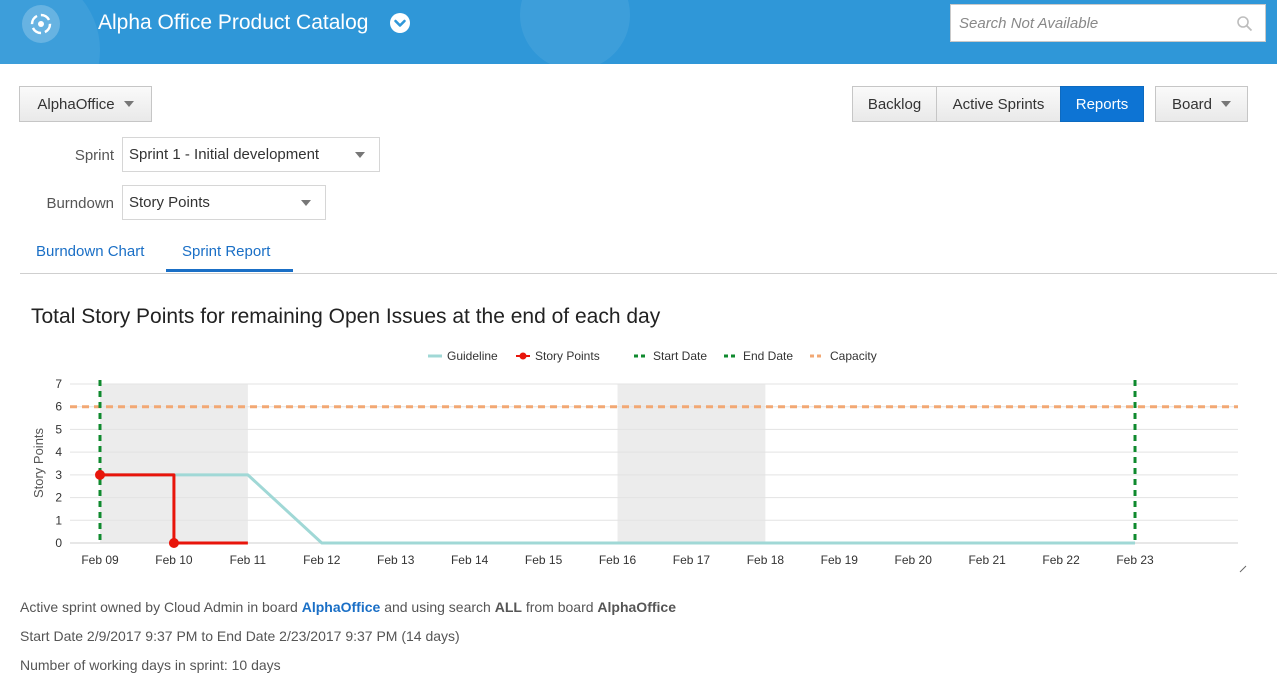 Image resolution: width=1277 pixels, height=687 pixels. What do you see at coordinates (1192, 104) in the screenshot?
I see `board-dropdown-label: Board` at bounding box center [1192, 104].